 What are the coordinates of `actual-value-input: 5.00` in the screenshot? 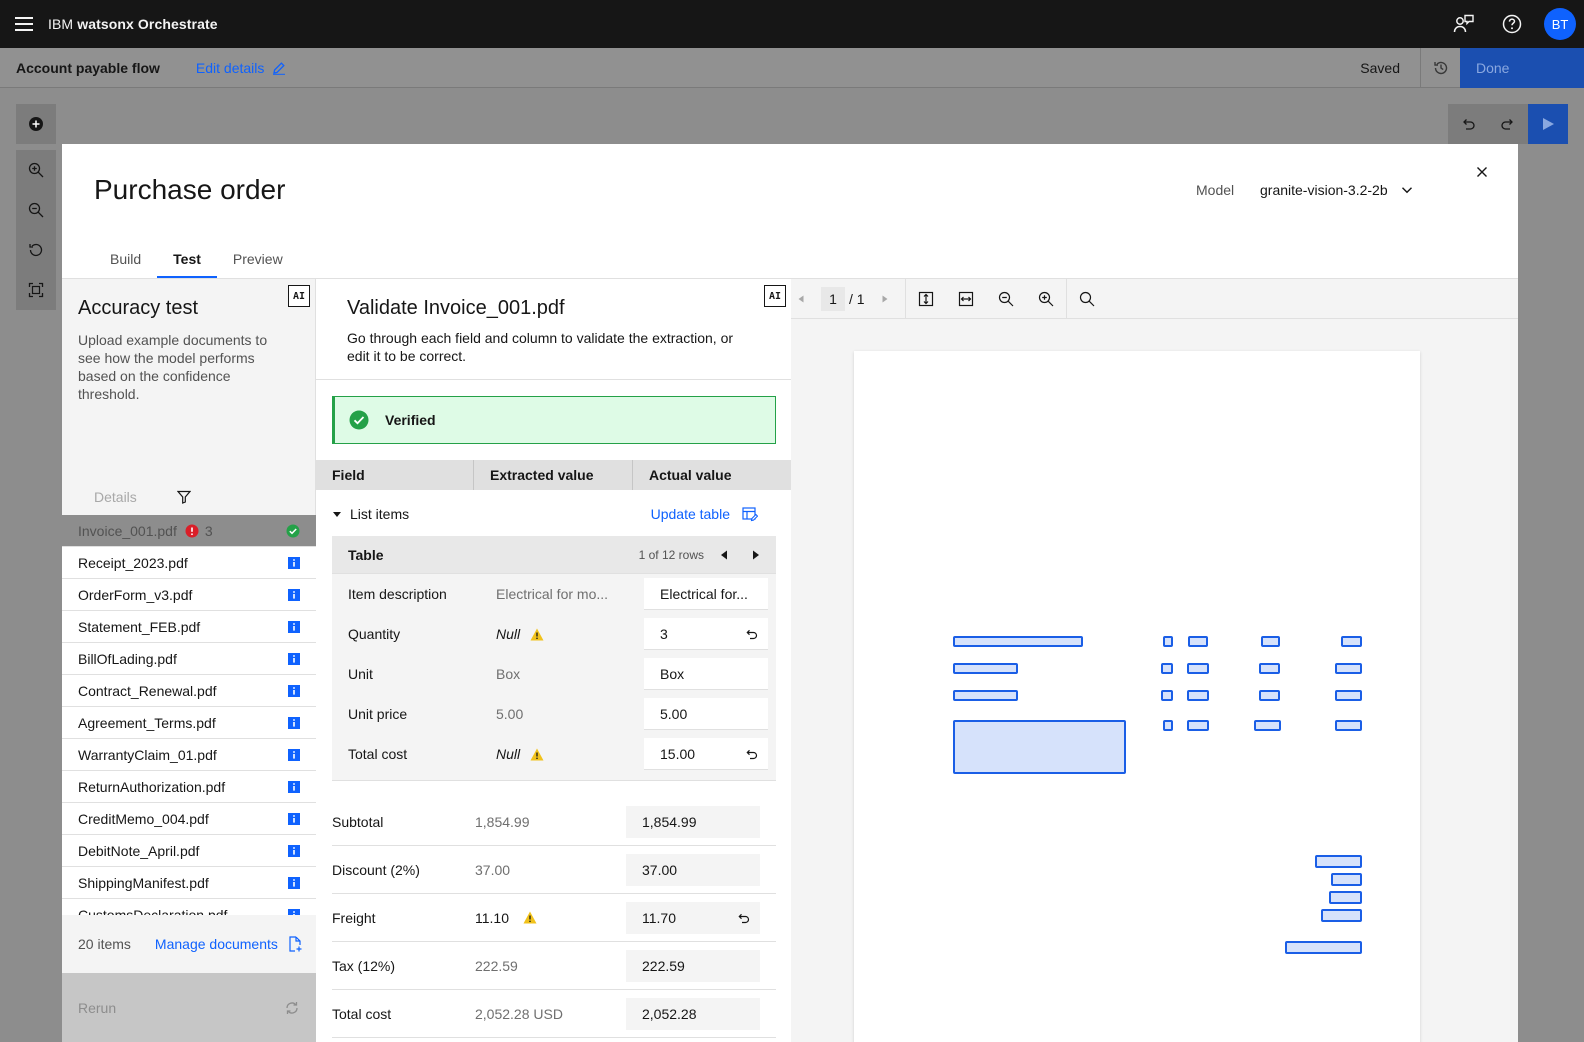 It's located at (706, 714).